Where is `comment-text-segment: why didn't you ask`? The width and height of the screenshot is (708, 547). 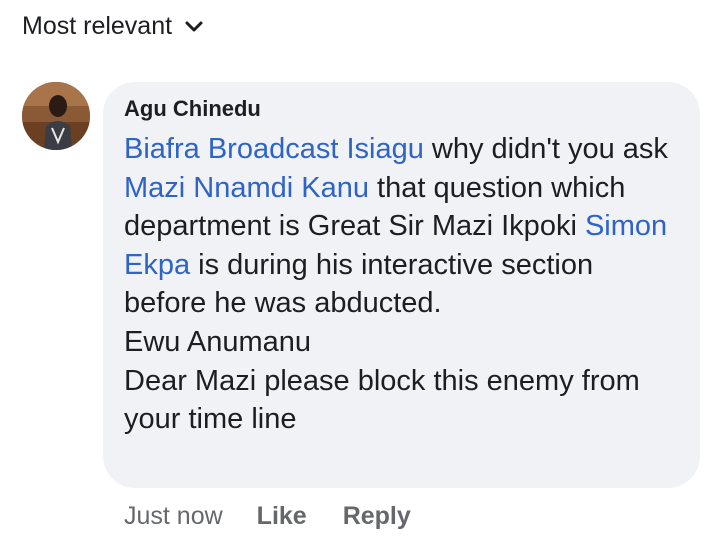
comment-text-segment: why didn't you ask is located at coordinates (545, 149).